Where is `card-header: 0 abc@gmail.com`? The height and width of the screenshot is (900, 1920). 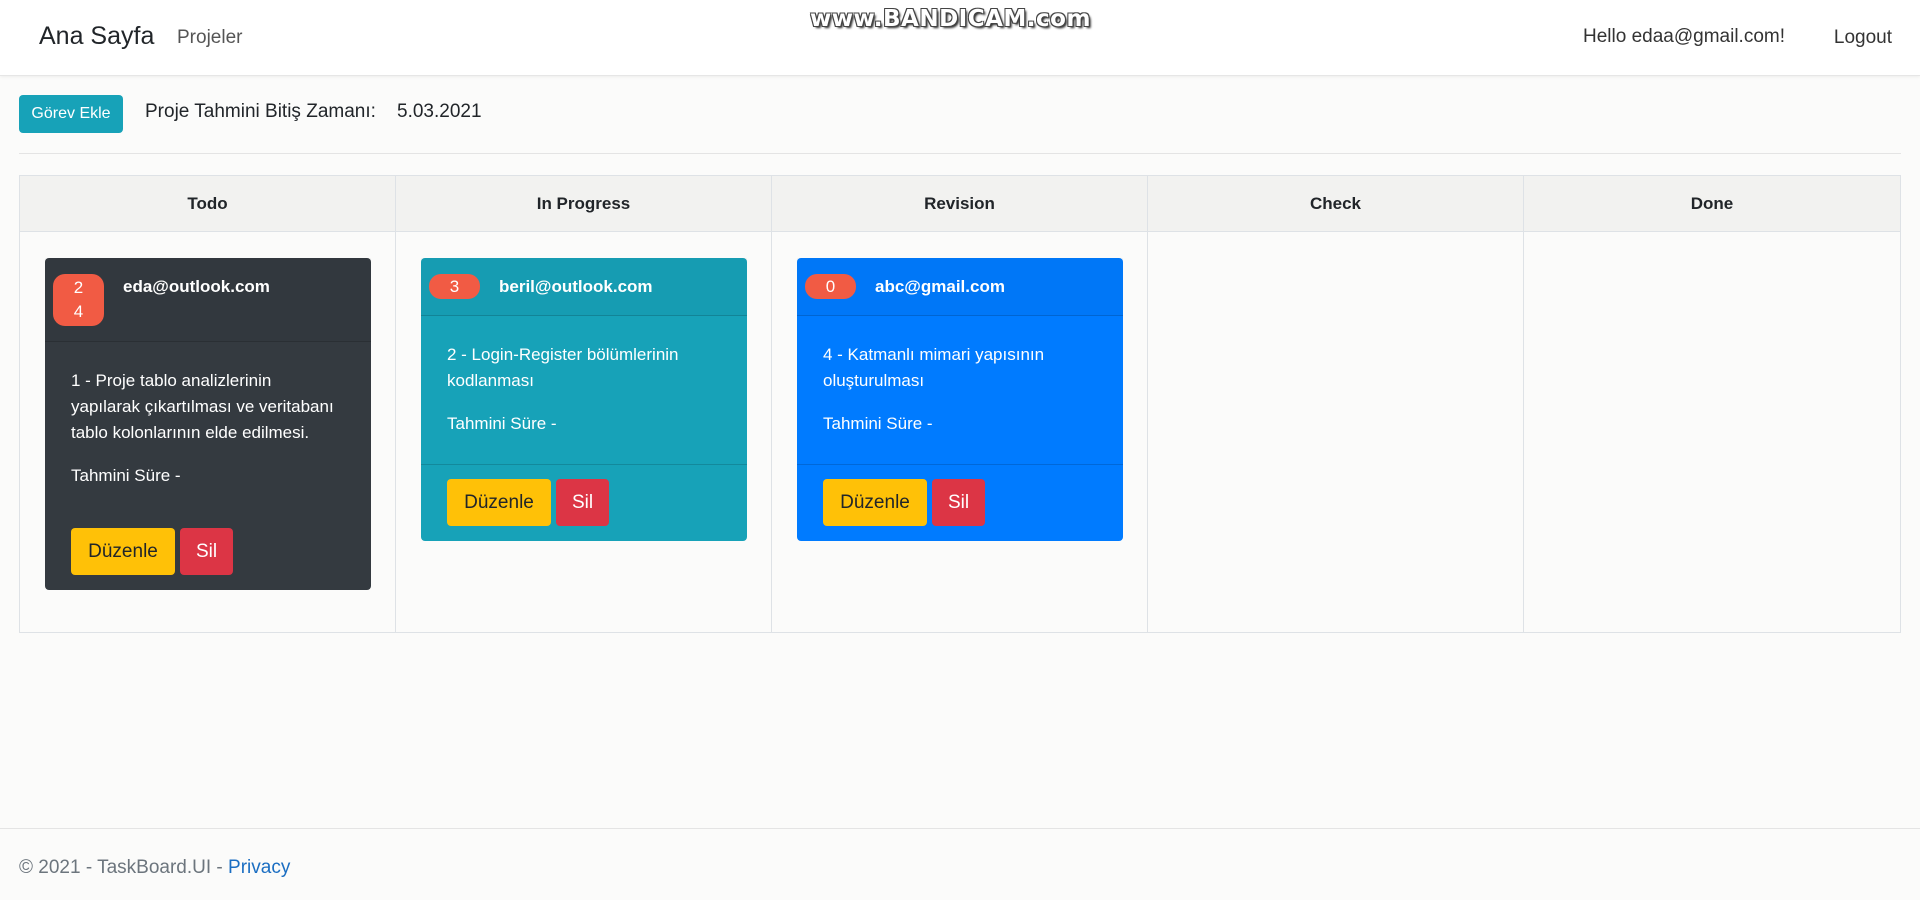 card-header: 0 abc@gmail.com is located at coordinates (960, 287).